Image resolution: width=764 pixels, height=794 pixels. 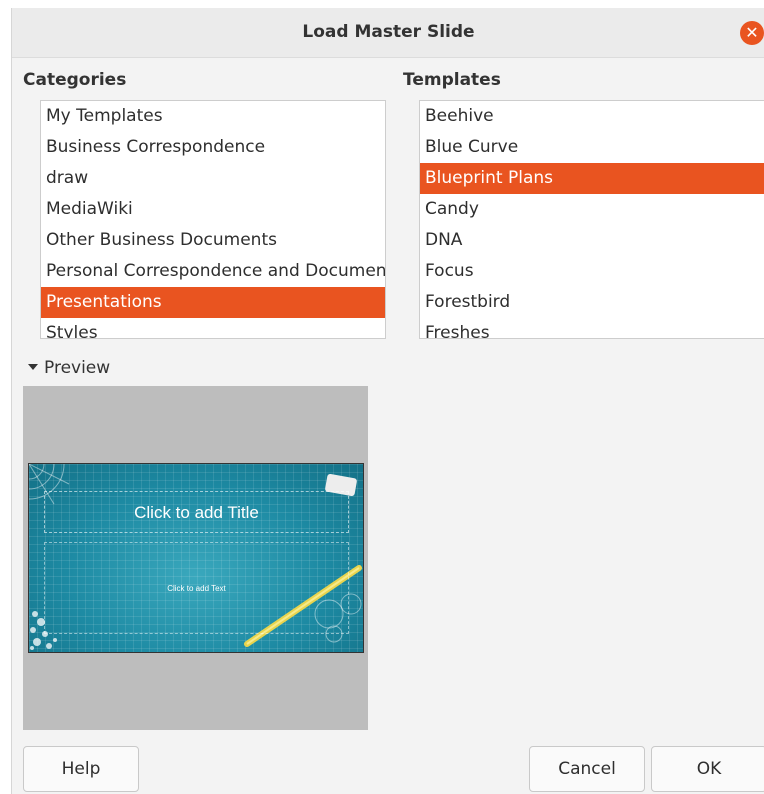 I want to click on category-item: Personal Correspondence and Documents, so click(x=213, y=271).